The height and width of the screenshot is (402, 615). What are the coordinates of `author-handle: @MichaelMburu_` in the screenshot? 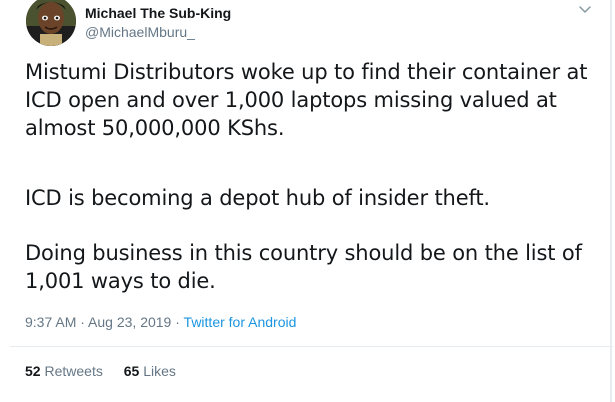 It's located at (140, 32).